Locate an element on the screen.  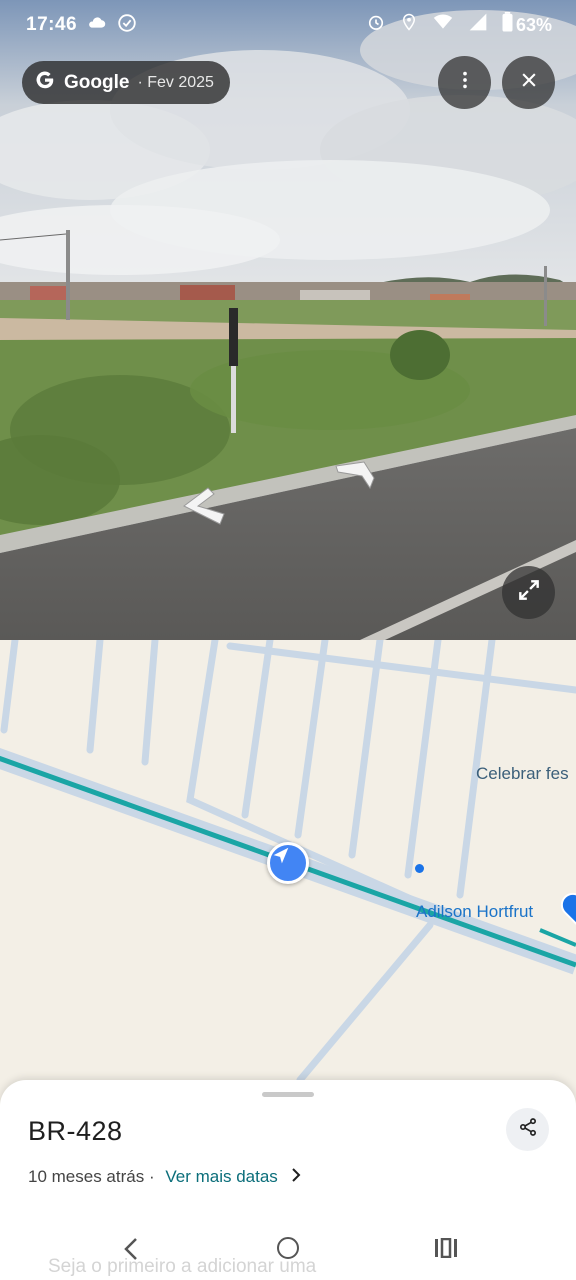
alarm-icon is located at coordinates (376, 25).